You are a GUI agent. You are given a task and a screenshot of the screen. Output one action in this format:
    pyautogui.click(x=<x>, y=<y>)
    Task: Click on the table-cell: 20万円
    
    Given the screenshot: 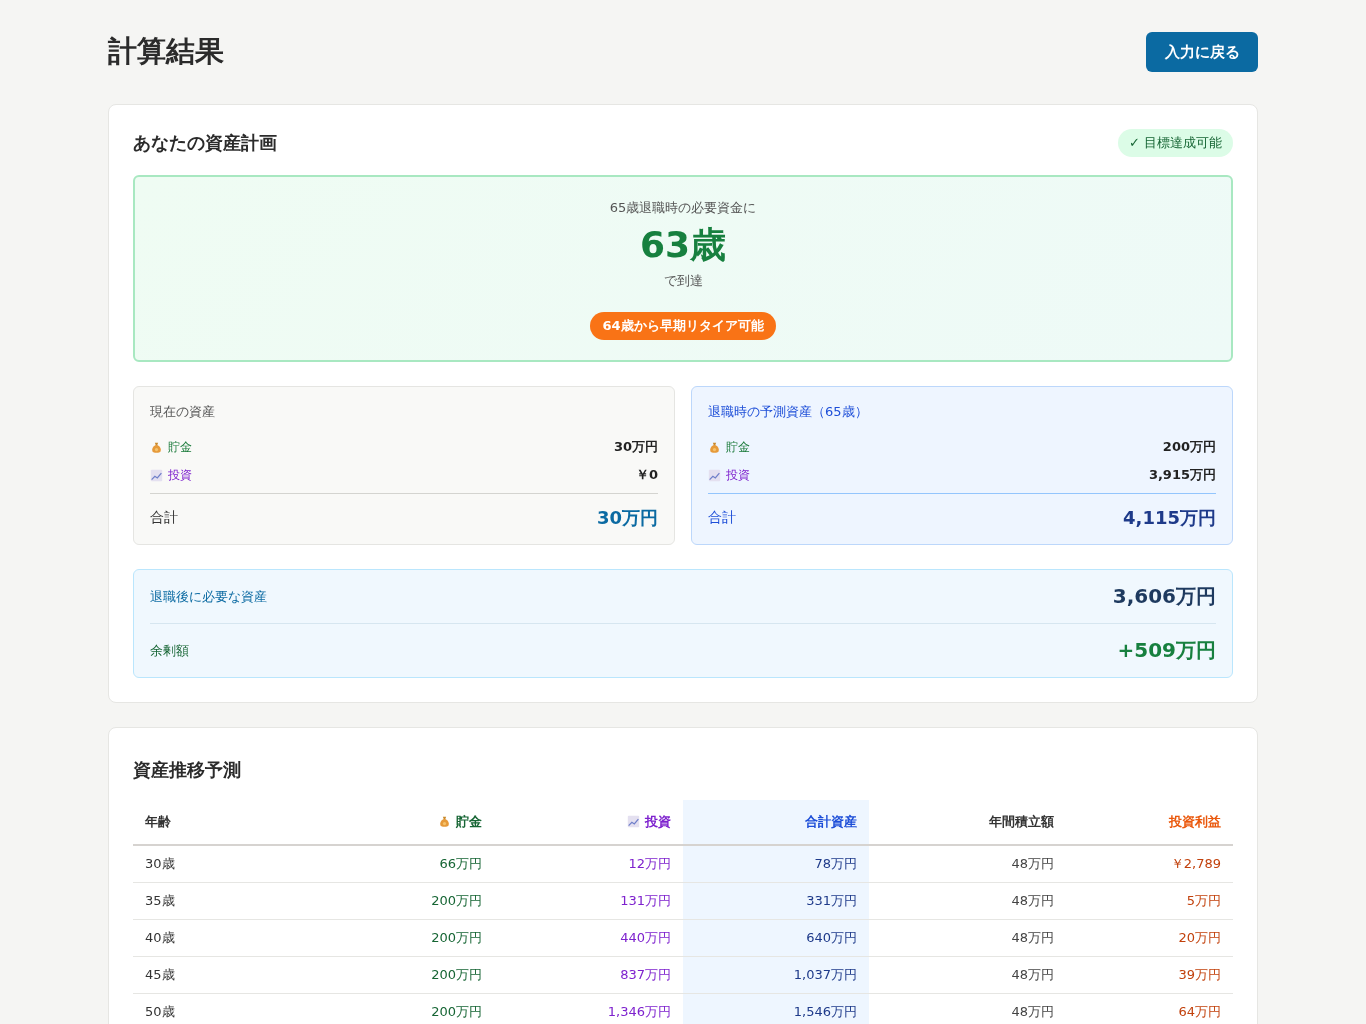 What is the action you would take?
    pyautogui.click(x=1149, y=938)
    